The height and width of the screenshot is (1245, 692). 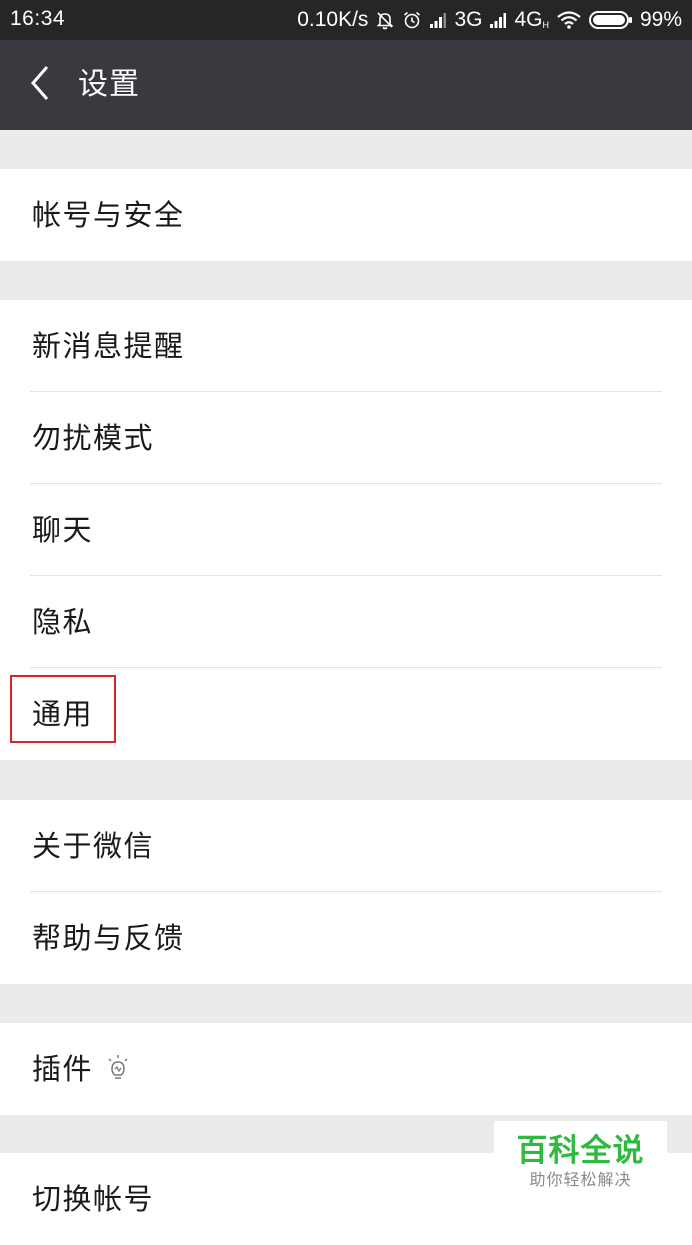 I want to click on settings-section-about: 关于微信 帮助与反馈, so click(x=346, y=892).